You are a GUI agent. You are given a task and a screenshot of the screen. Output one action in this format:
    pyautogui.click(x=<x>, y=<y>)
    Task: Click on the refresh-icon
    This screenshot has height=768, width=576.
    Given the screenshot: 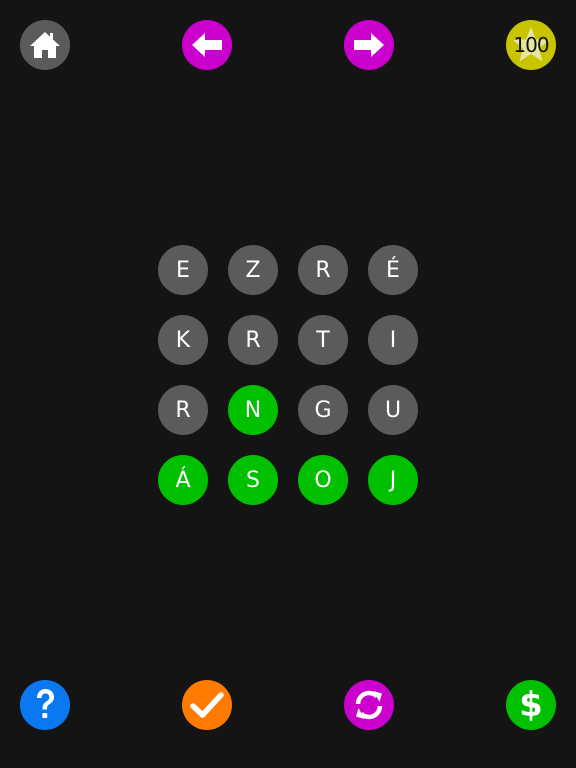 What is the action you would take?
    pyautogui.click(x=369, y=705)
    